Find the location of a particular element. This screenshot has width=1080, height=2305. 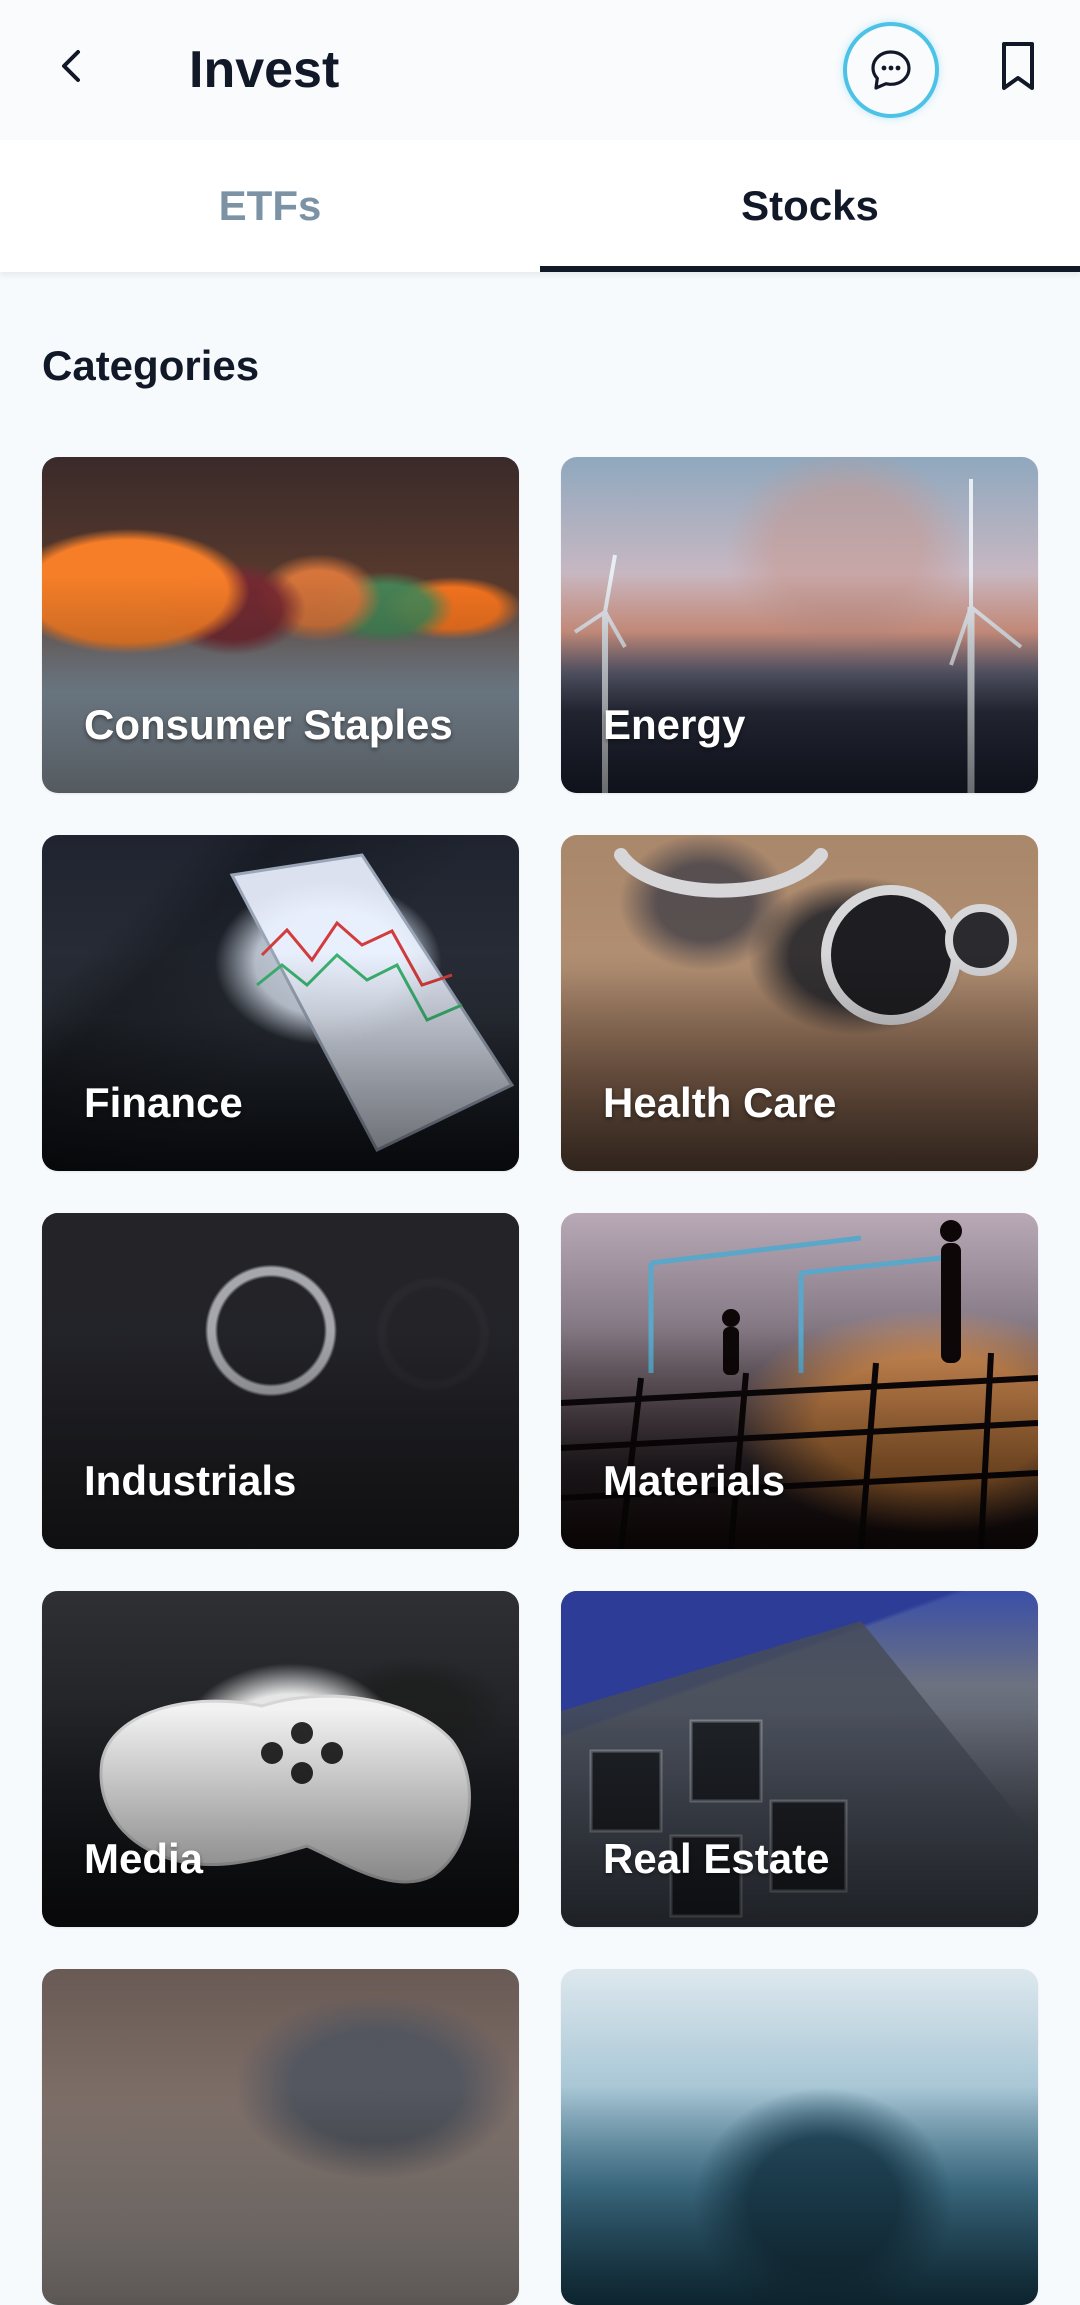

chat-bubble-icon is located at coordinates (891, 70).